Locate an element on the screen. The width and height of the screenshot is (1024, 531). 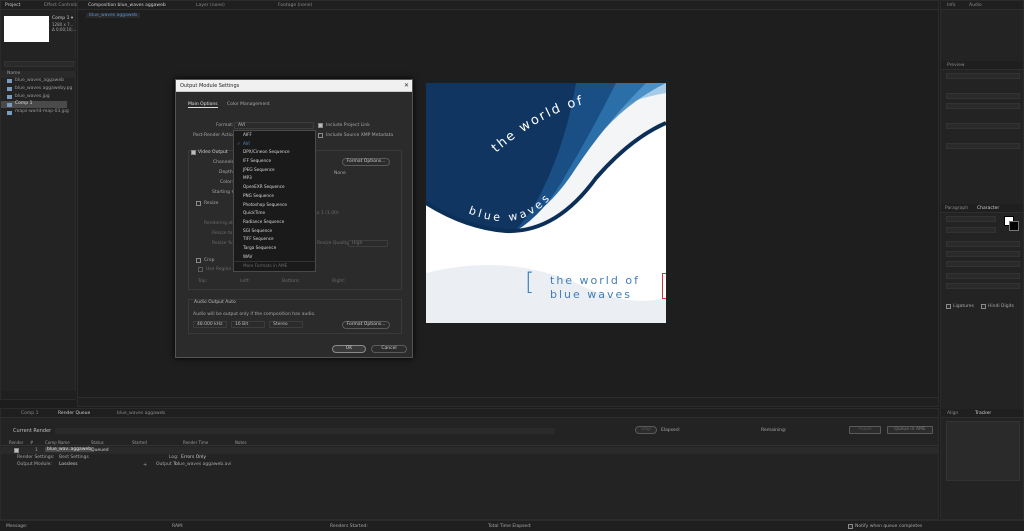
queue-in-ame-button: Queue in AME is located at coordinates (910, 430).